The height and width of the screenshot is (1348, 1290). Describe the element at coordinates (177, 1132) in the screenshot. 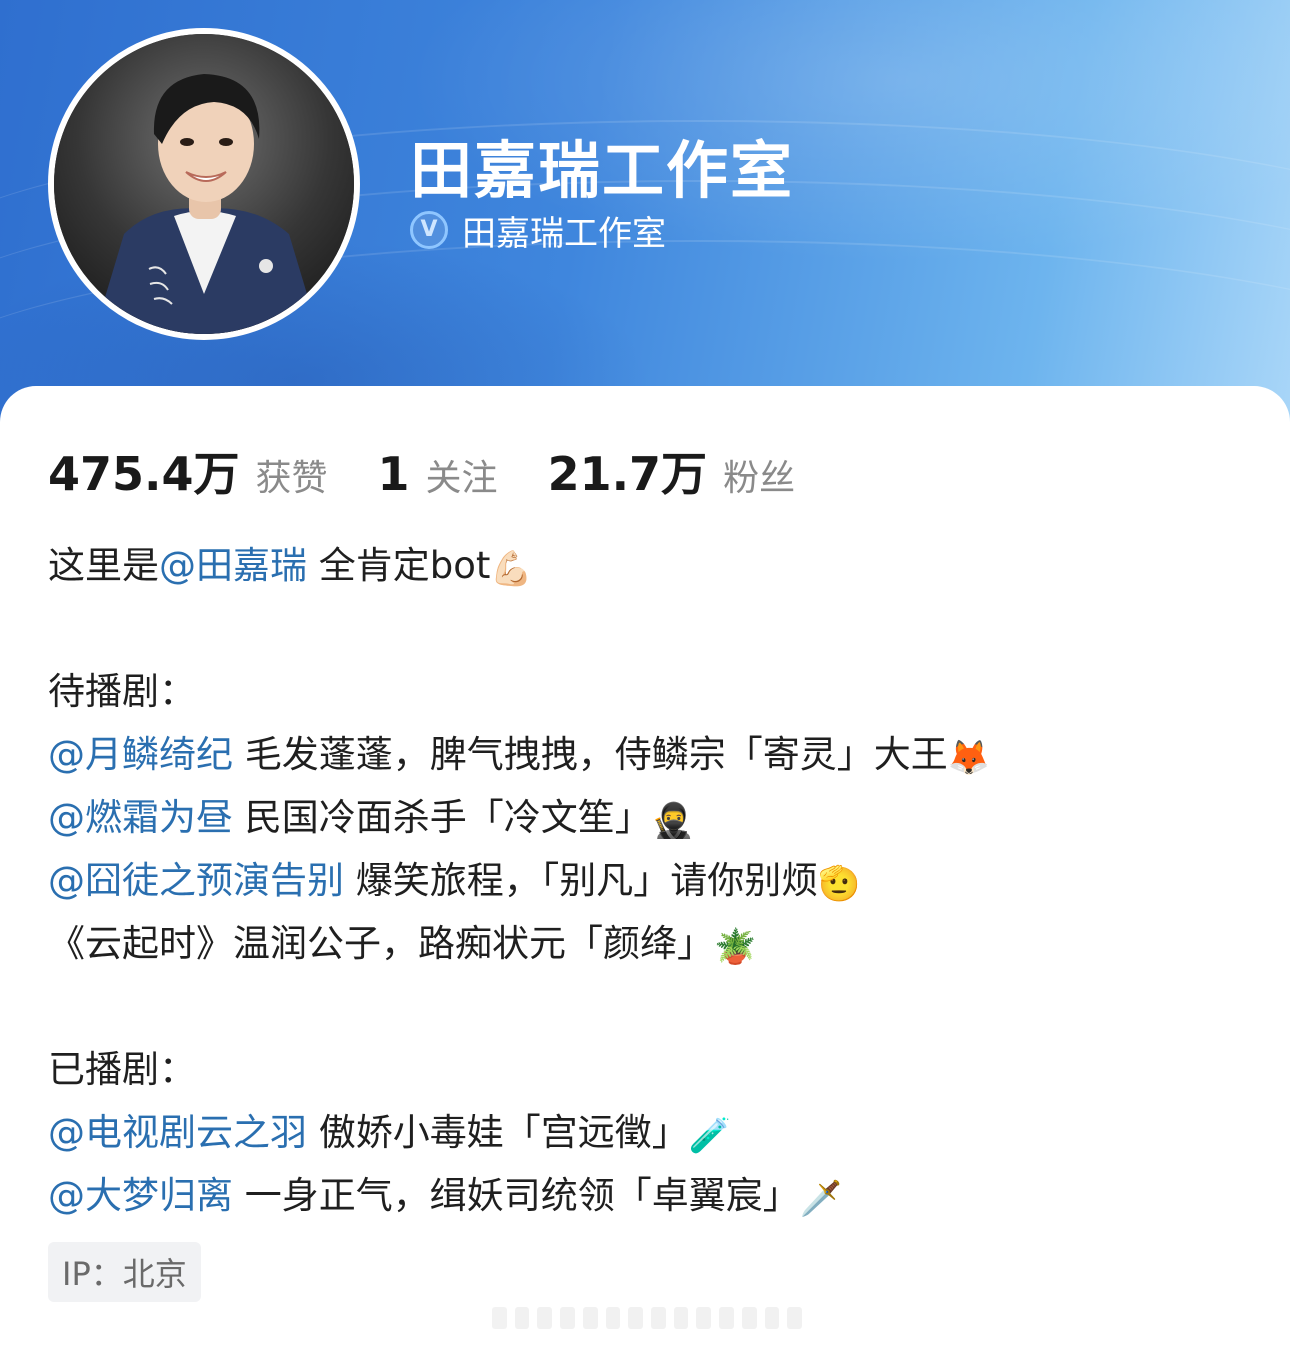

I see `mention-link: @电视剧云之羽` at that location.